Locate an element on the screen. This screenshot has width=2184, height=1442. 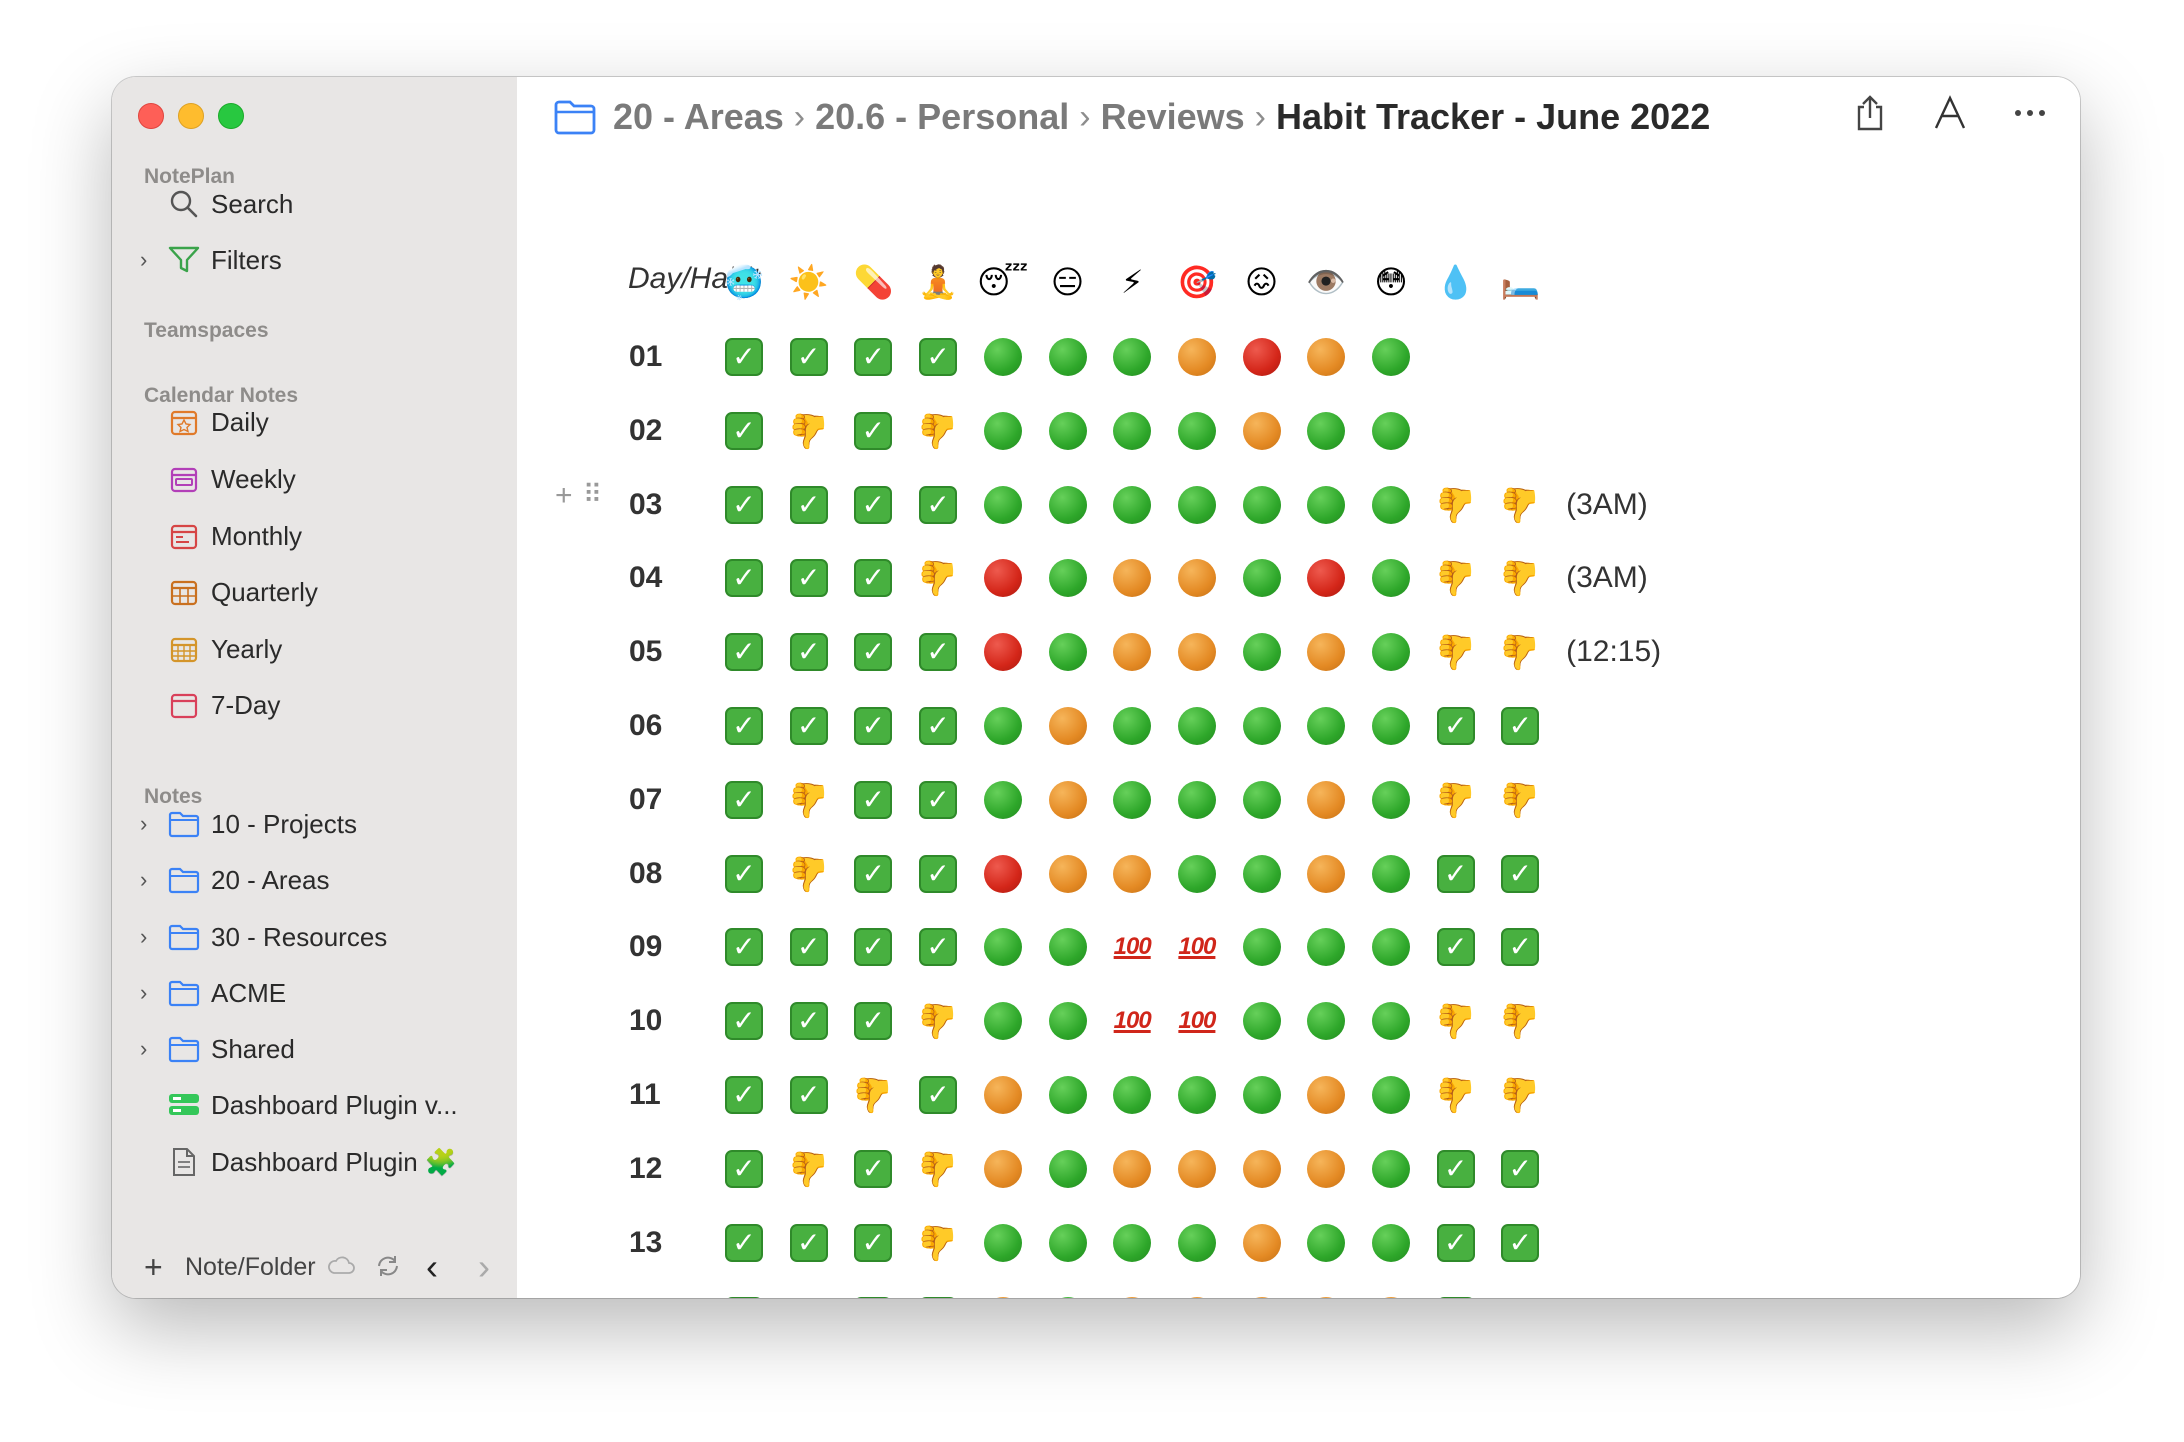
habit-icon: 😑 is located at coordinates (1067, 282).